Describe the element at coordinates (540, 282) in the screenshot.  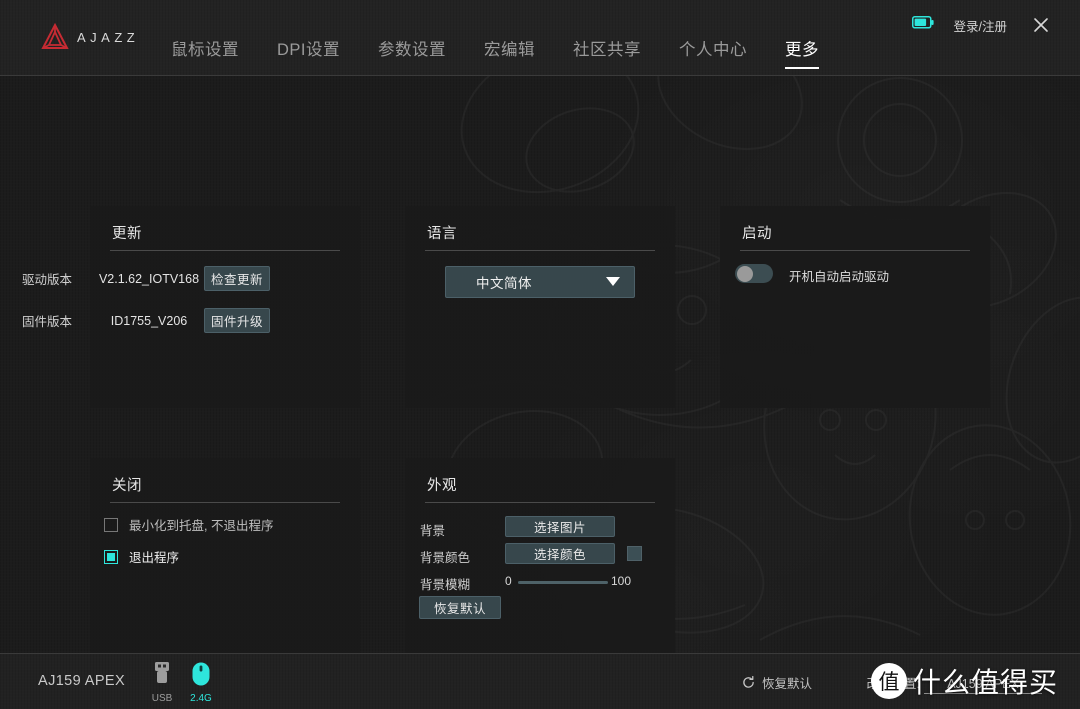
I see `language-select: 中文简体` at that location.